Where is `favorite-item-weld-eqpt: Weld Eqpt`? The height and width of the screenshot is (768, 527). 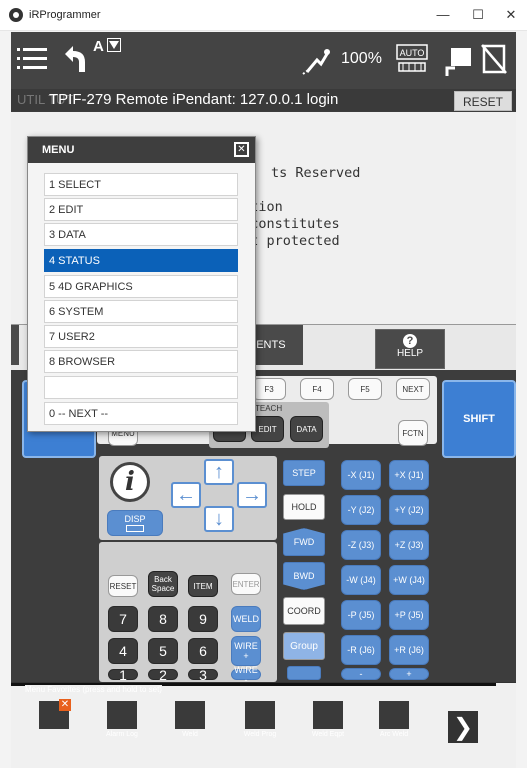
favorite-item-weld-eqpt: Weld Eqpt is located at coordinates (328, 726).